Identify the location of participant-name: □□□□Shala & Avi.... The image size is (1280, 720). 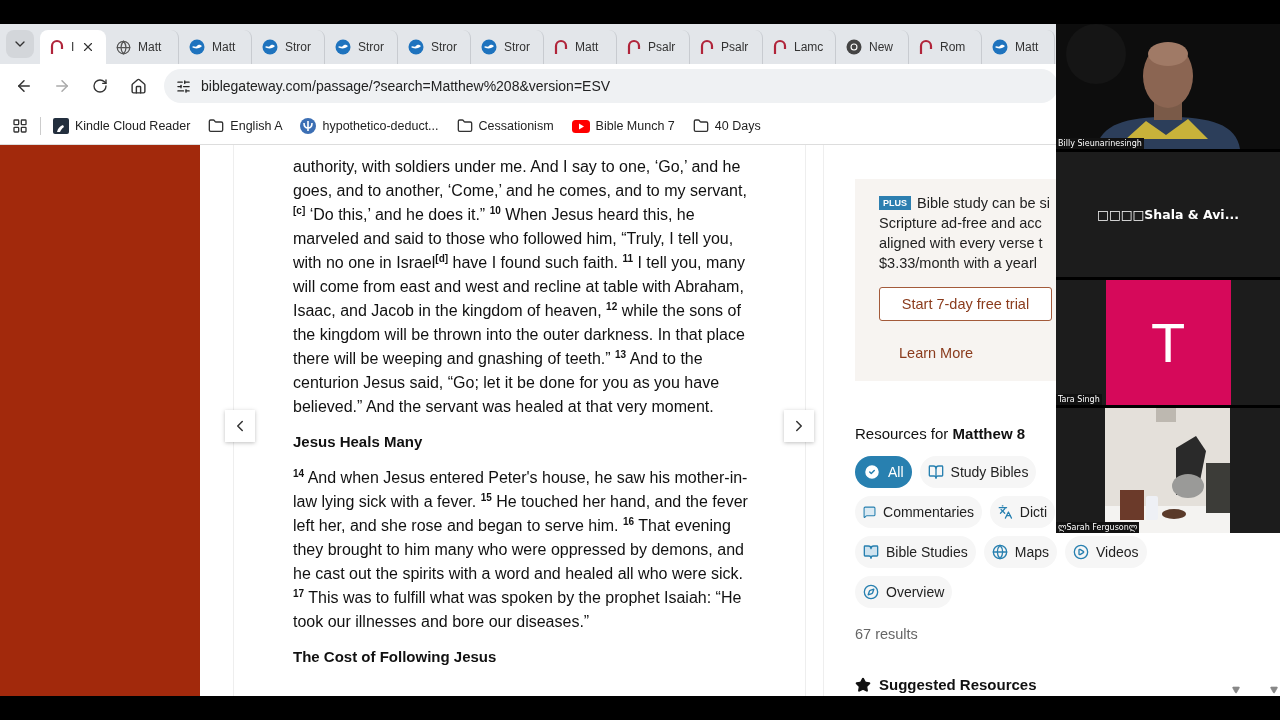
(1168, 214).